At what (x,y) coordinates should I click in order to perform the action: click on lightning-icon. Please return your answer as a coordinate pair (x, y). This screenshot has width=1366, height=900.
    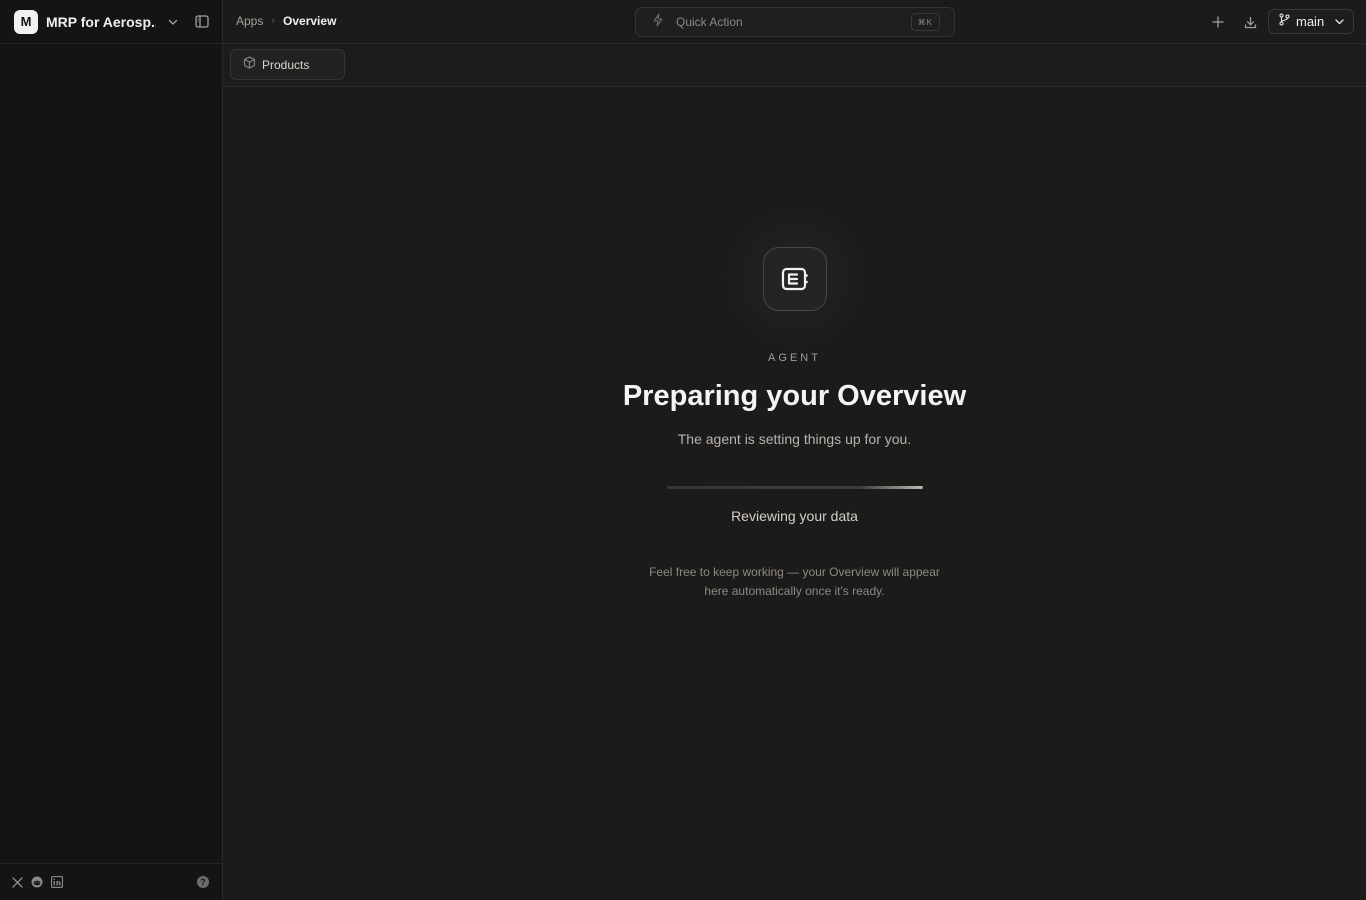
    Looking at the image, I should click on (658, 22).